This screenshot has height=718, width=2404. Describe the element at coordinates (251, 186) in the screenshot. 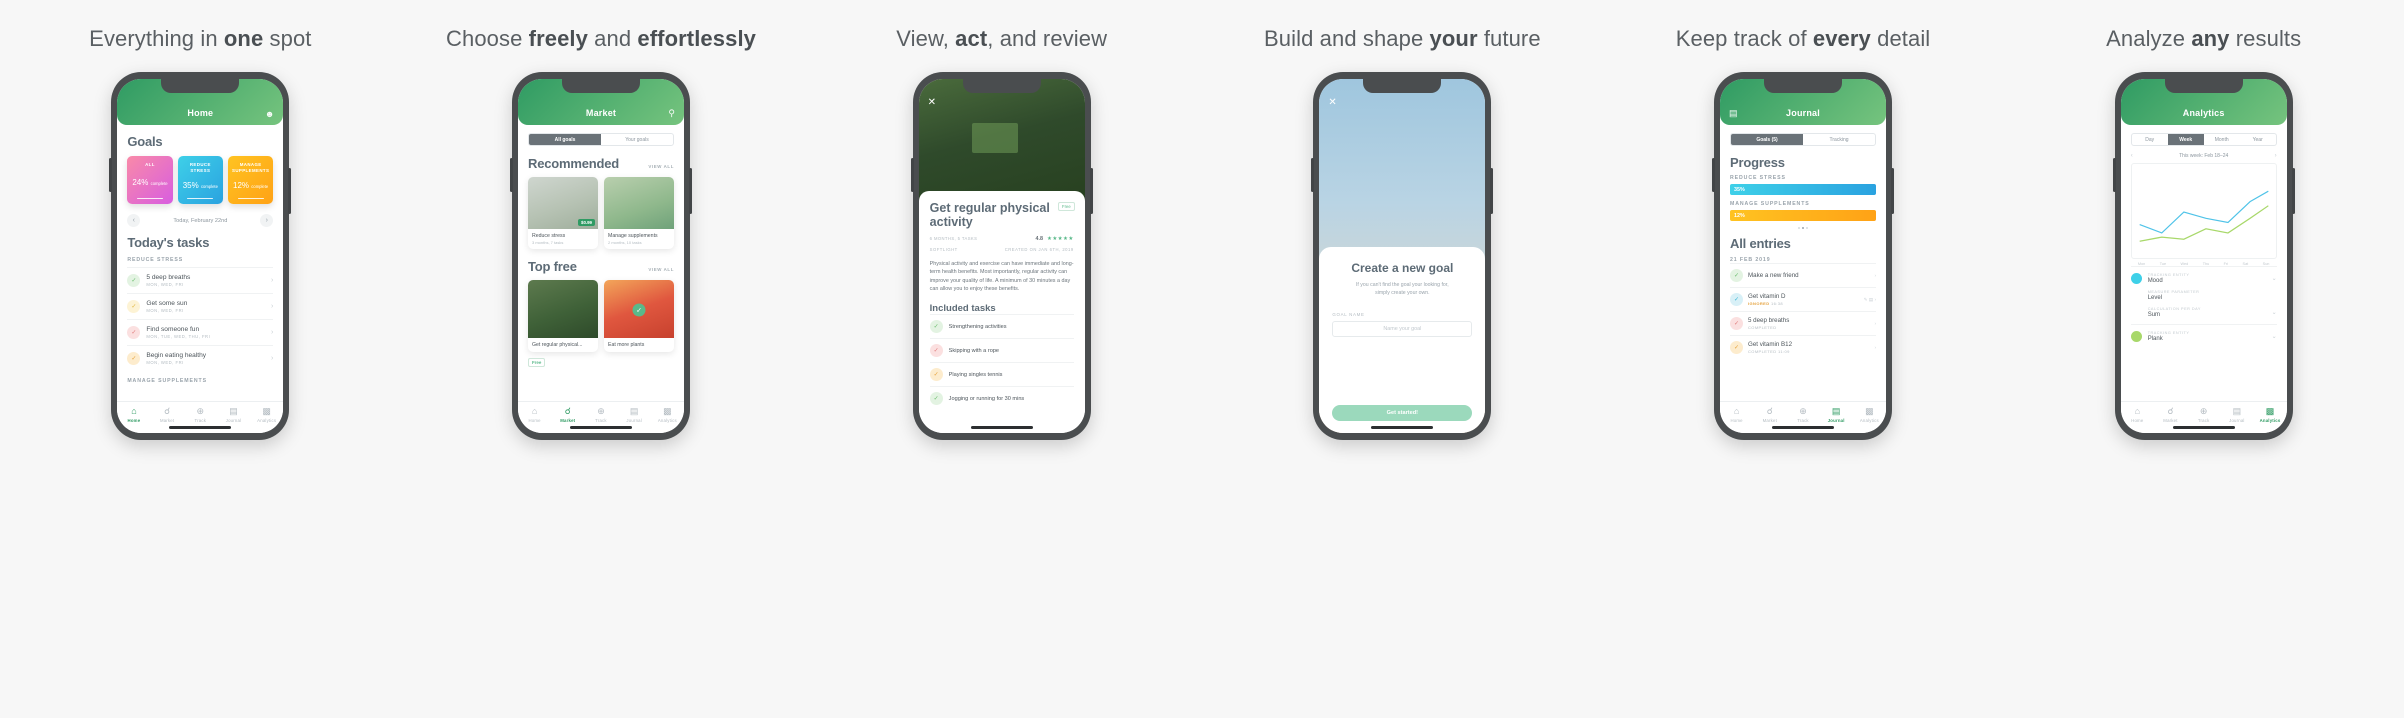

I see `goal-card-percent: 12% complete` at that location.